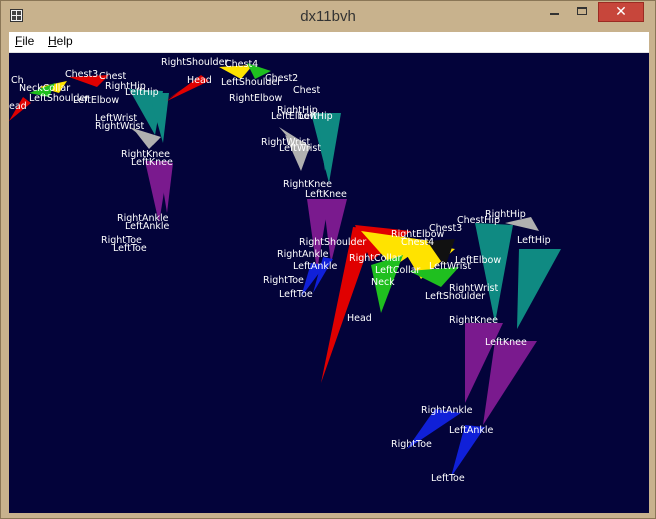  What do you see at coordinates (383, 282) in the screenshot?
I see `joint-label: Neck` at bounding box center [383, 282].